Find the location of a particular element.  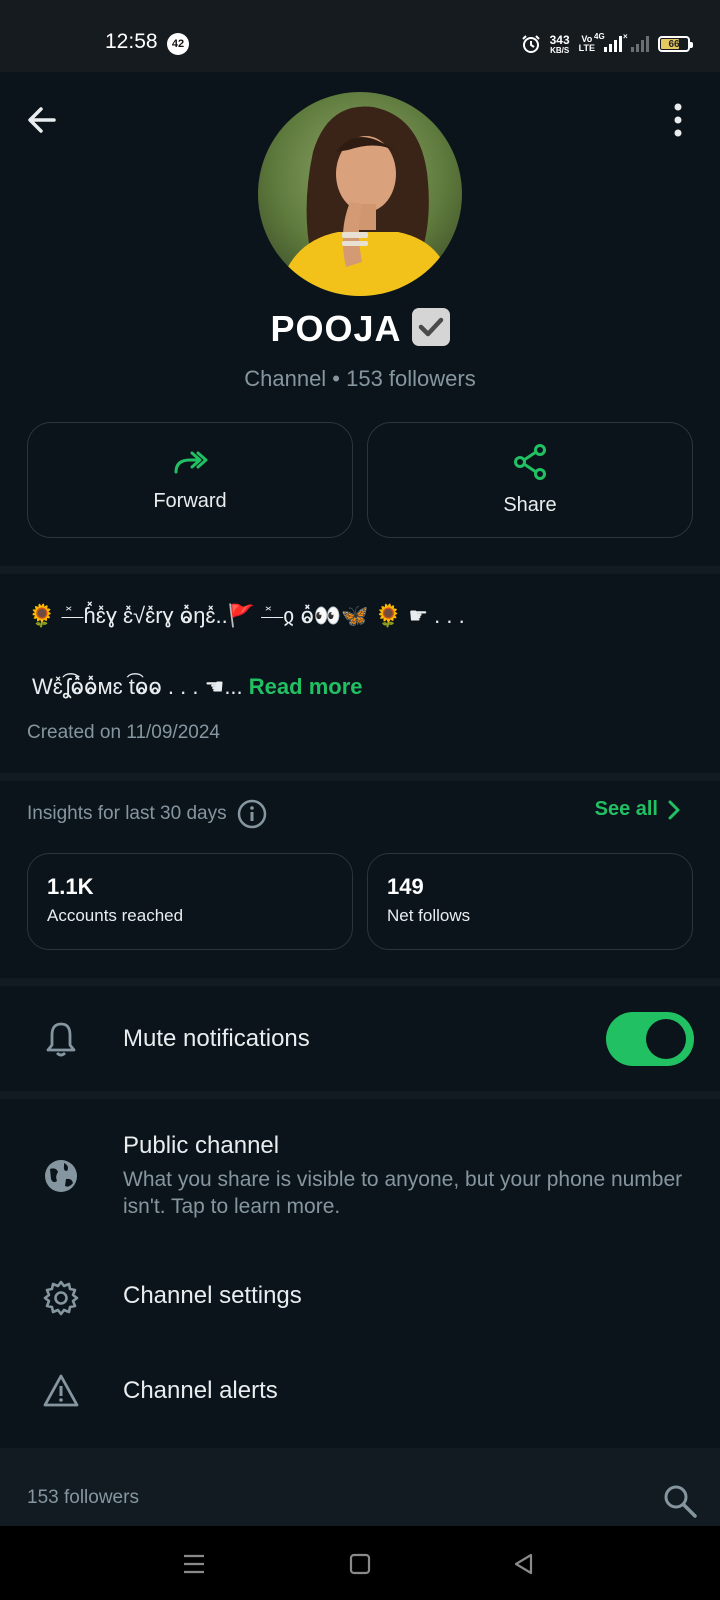

arrow-left-icon is located at coordinates (42, 120).